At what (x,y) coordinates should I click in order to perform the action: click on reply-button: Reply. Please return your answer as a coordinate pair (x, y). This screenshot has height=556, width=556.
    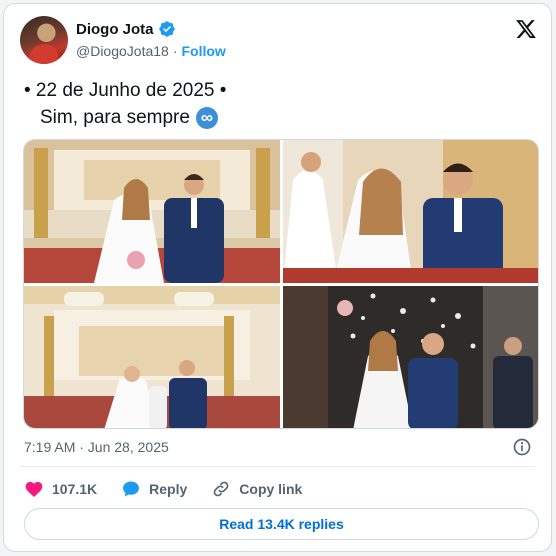
    Looking at the image, I should click on (154, 489).